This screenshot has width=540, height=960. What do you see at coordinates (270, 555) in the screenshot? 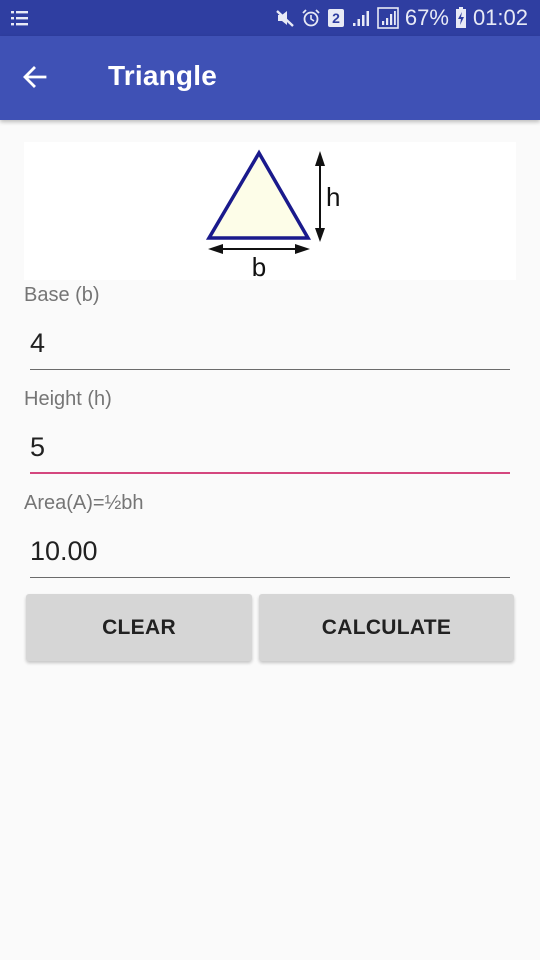
I see `area-output` at bounding box center [270, 555].